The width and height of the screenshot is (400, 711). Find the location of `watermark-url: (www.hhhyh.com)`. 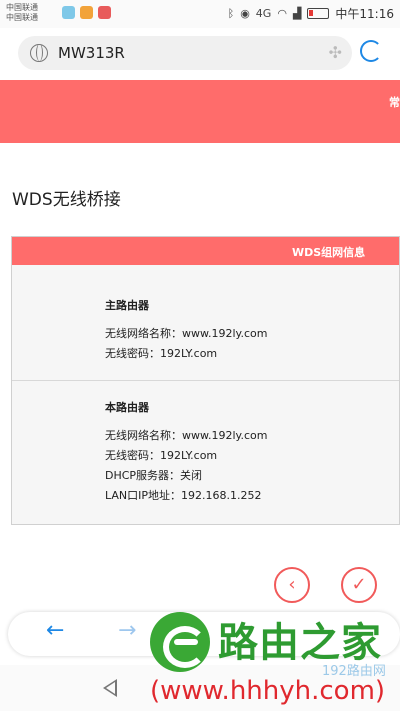

watermark-url: (www.hhhyh.com) is located at coordinates (268, 691).